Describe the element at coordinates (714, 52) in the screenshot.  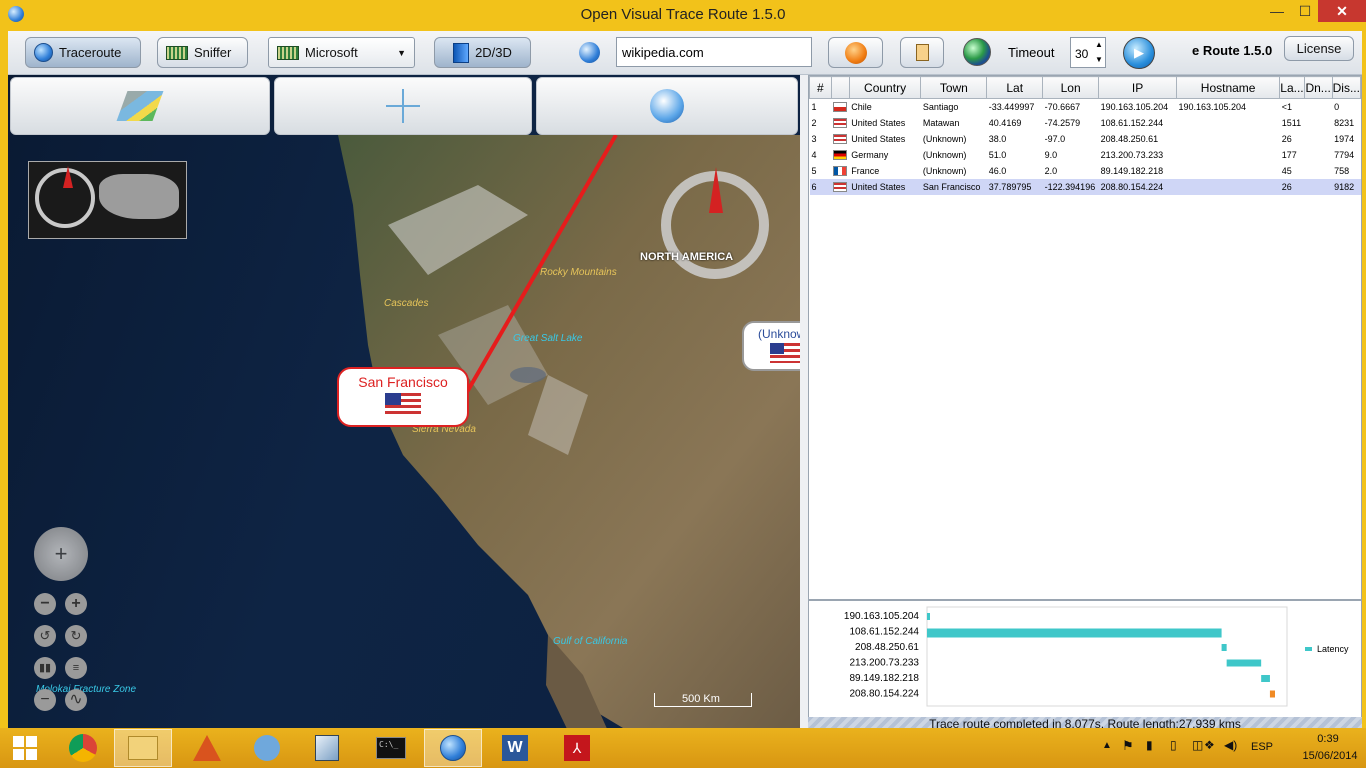
I see `host-input: wikipedia.com` at that location.